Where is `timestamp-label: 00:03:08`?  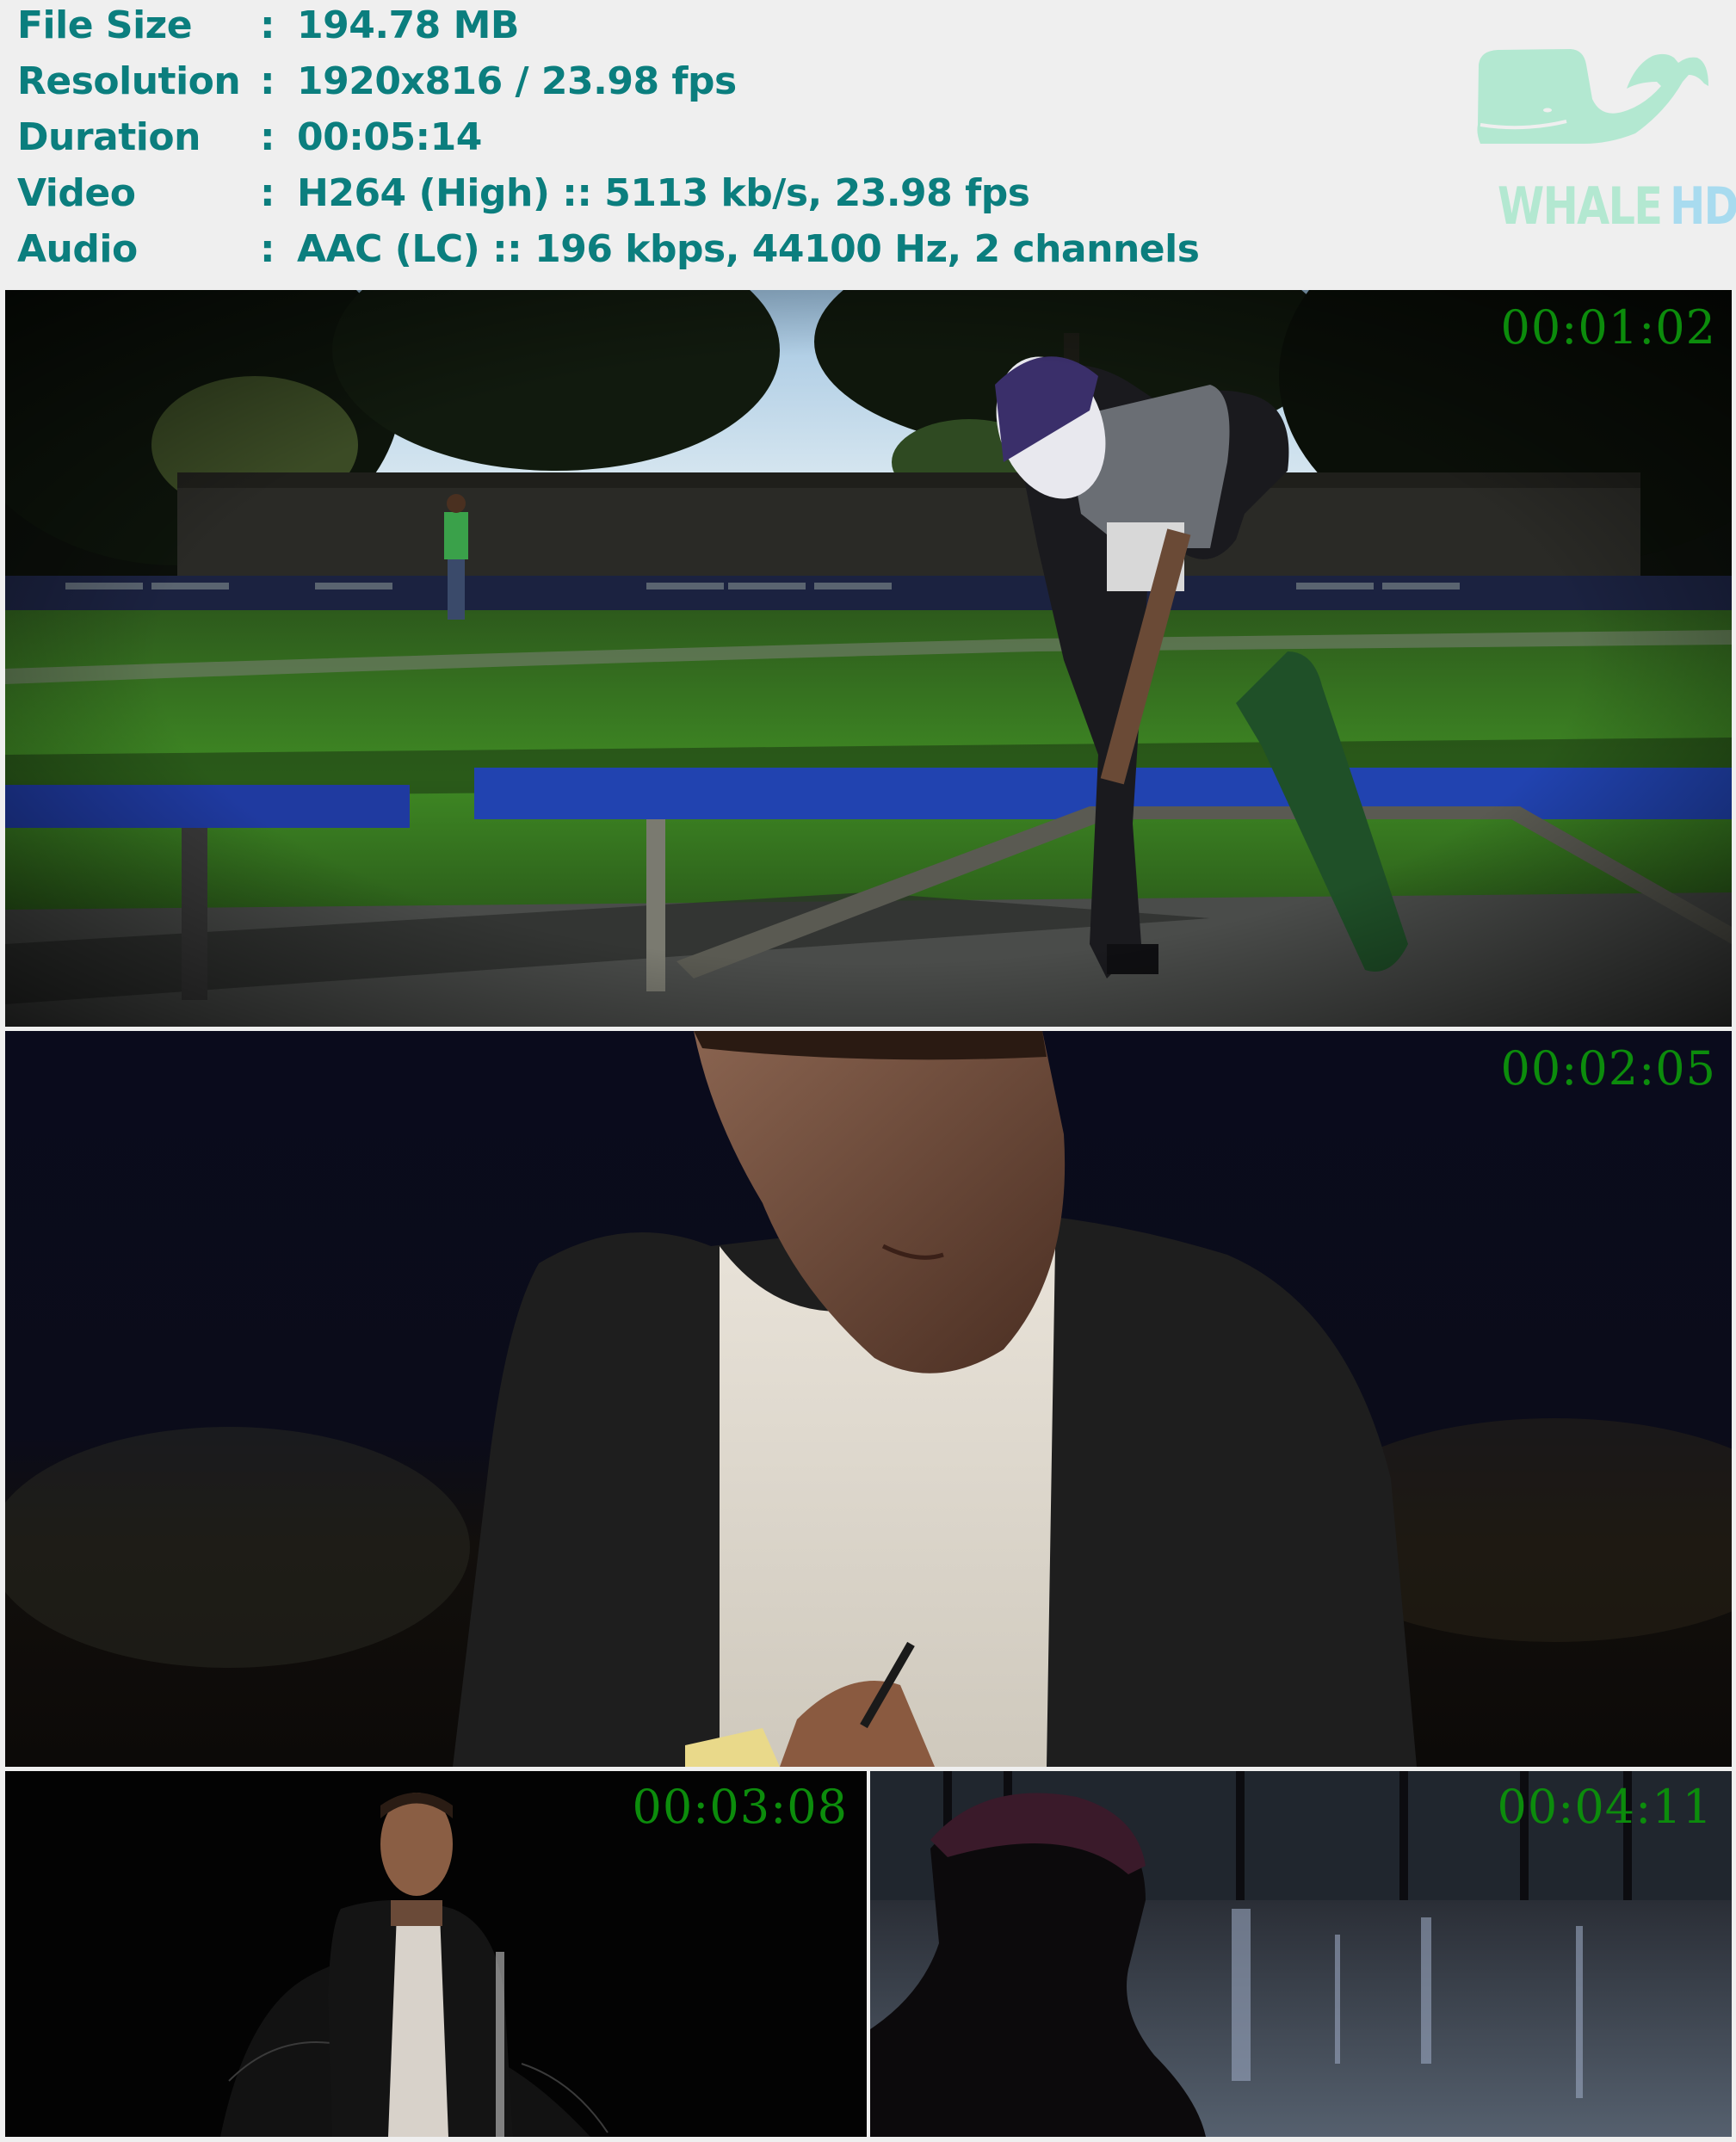 timestamp-label: 00:03:08 is located at coordinates (740, 1807).